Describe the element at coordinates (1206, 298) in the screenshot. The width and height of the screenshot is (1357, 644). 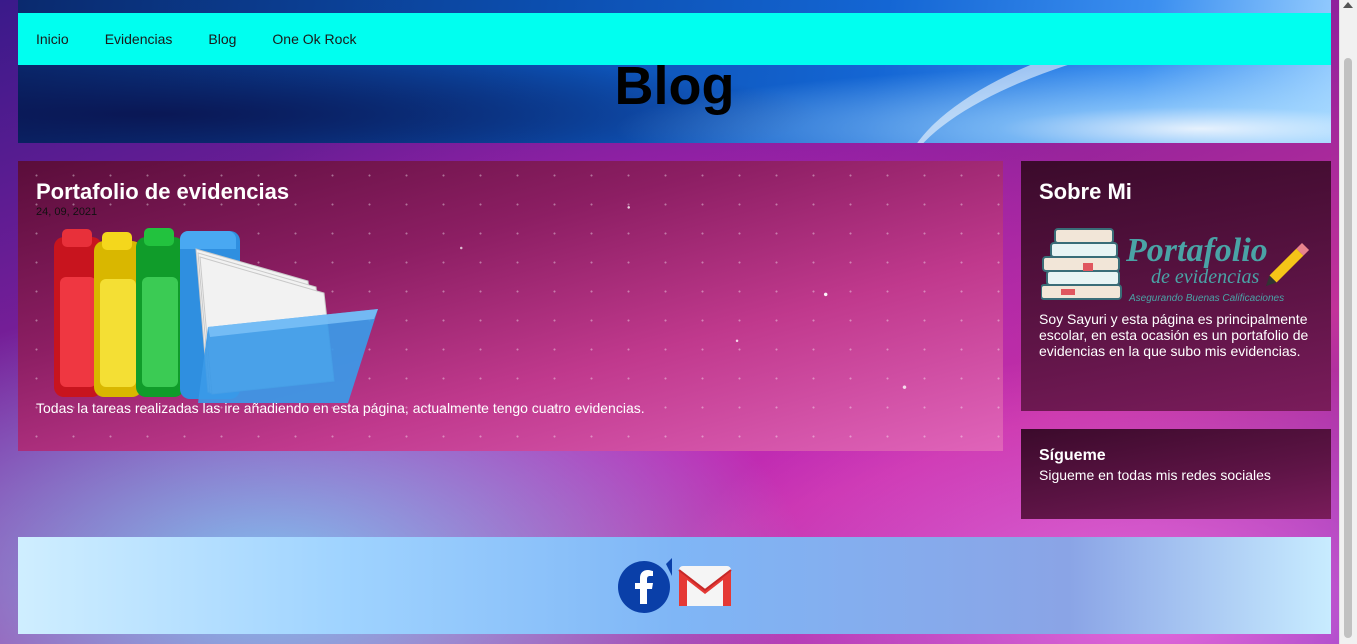
I see `logo-tagline: Asegurando Buenas Calificaciones` at that location.